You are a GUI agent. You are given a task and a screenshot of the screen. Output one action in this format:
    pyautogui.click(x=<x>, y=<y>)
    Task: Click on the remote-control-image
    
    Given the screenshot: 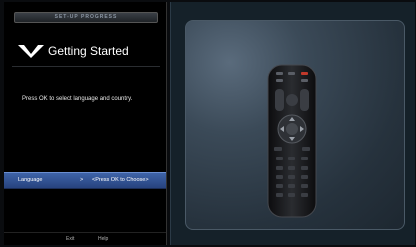 What is the action you would take?
    pyautogui.click(x=292, y=141)
    